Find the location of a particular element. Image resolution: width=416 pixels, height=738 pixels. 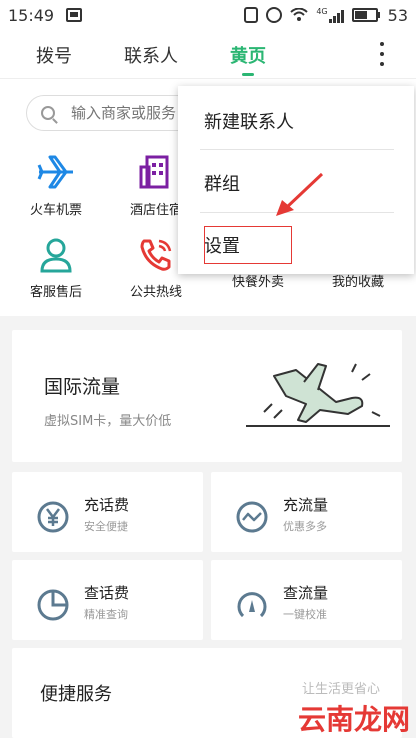

phone-icon is located at coordinates (156, 255).